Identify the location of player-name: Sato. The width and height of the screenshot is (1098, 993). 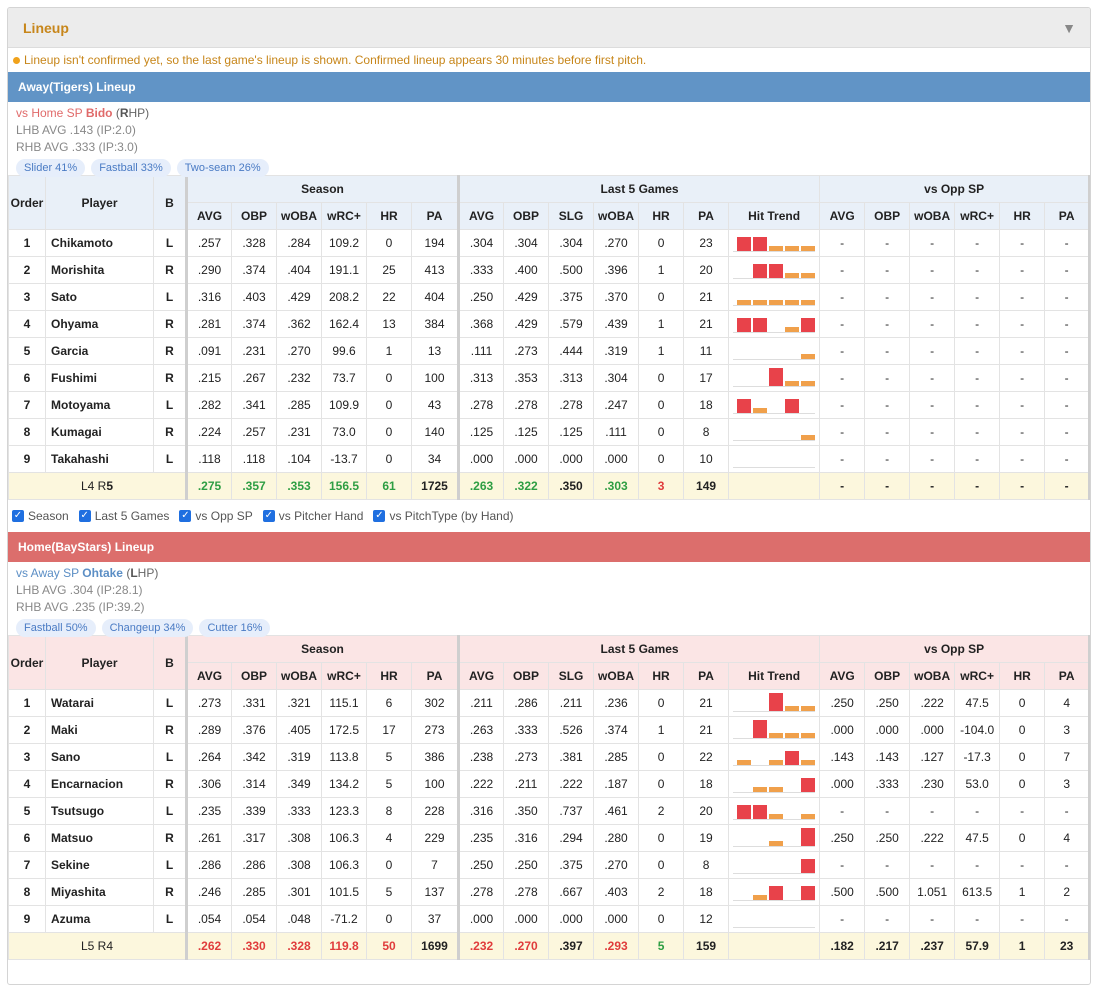
(99, 297).